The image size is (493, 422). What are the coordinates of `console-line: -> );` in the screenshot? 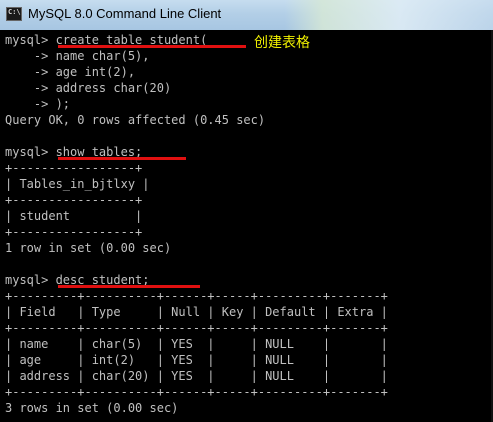 It's located at (38, 104).